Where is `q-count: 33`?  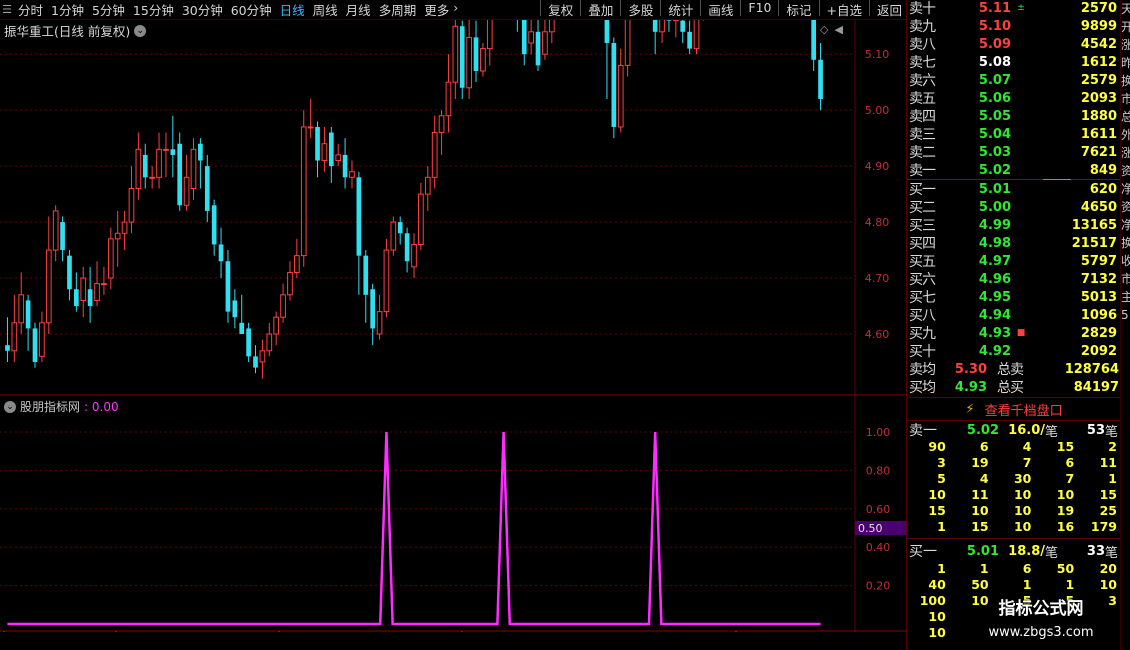 q-count: 33 is located at coordinates (1095, 551).